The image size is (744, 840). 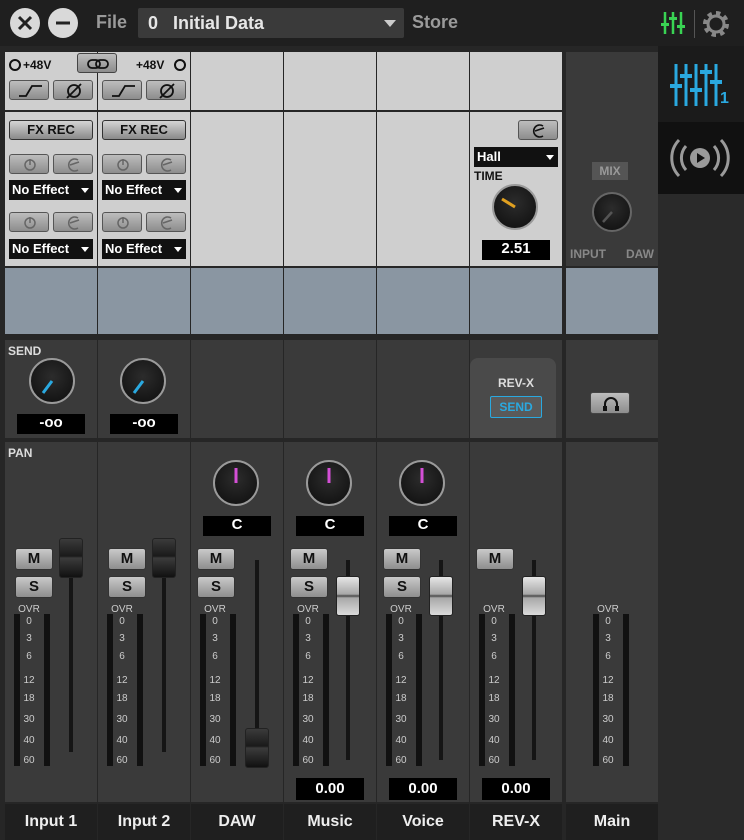 What do you see at coordinates (612, 822) in the screenshot?
I see `channel-name: Main` at bounding box center [612, 822].